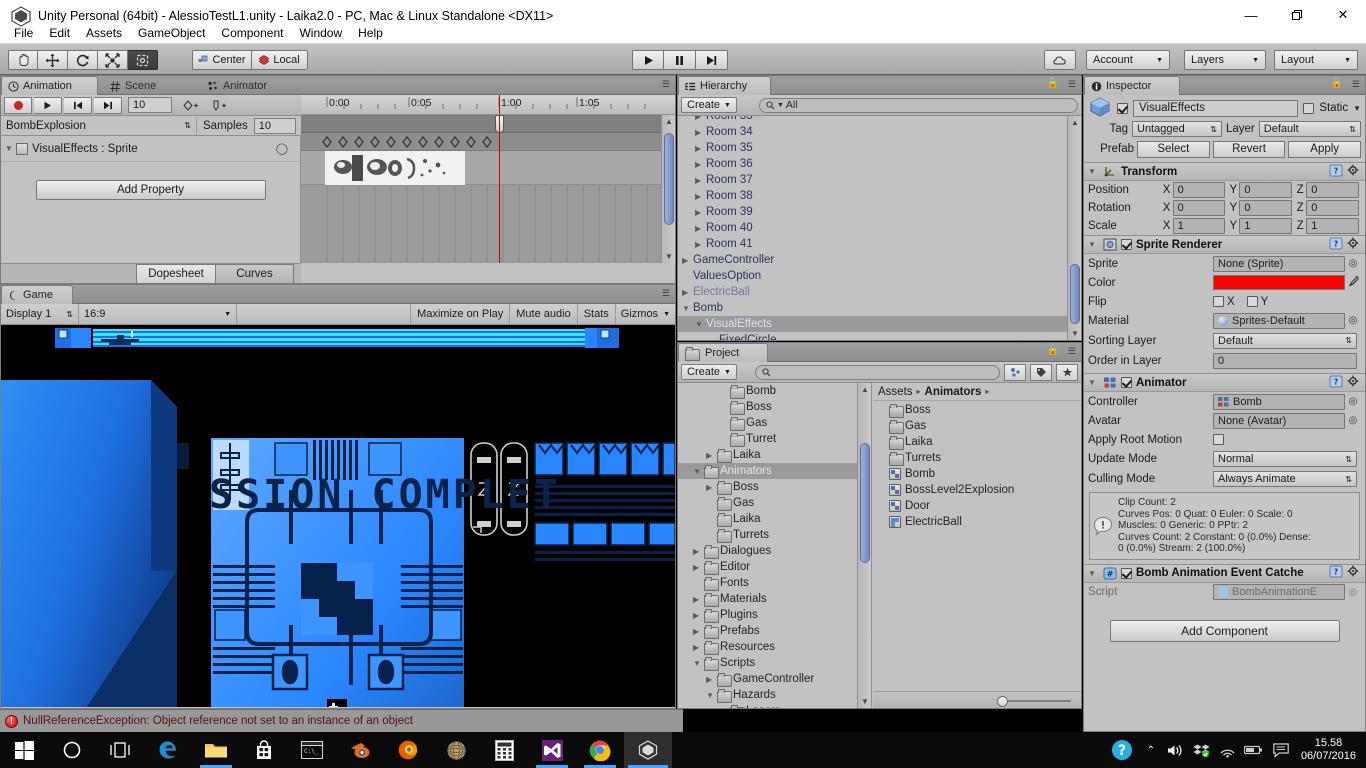 This screenshot has height=768, width=1366. Describe the element at coordinates (1177, 129) in the screenshot. I see `tag-dropdown: Untagged ⇅` at that location.